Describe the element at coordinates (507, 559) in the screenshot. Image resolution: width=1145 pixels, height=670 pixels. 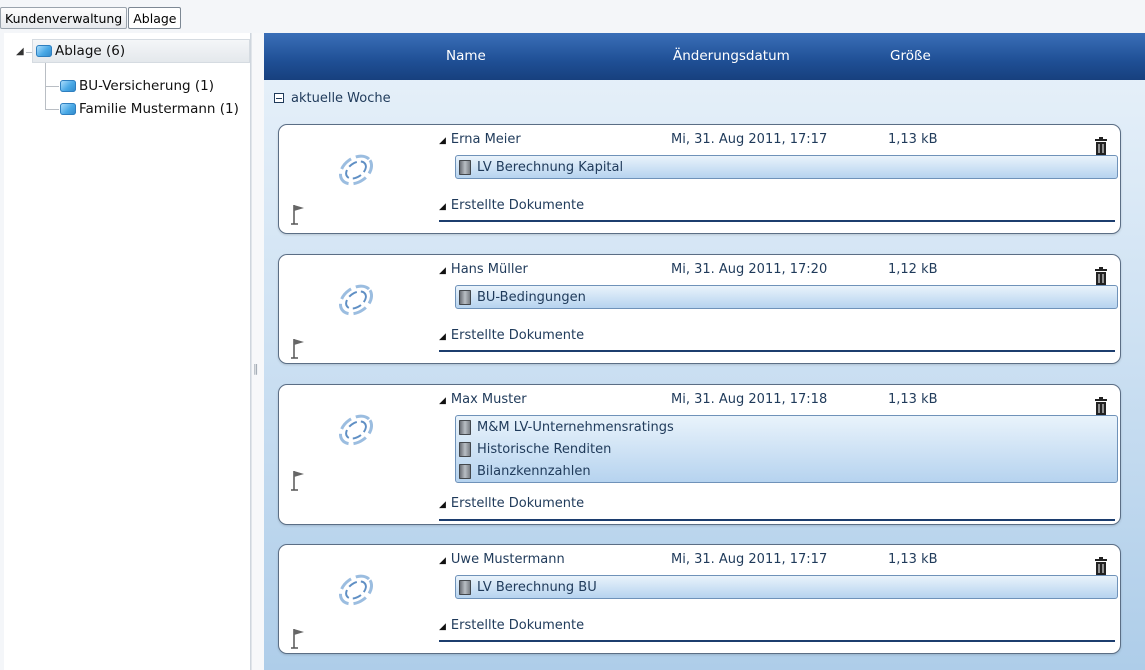
I see `person-name: Uwe Mustermann` at that location.